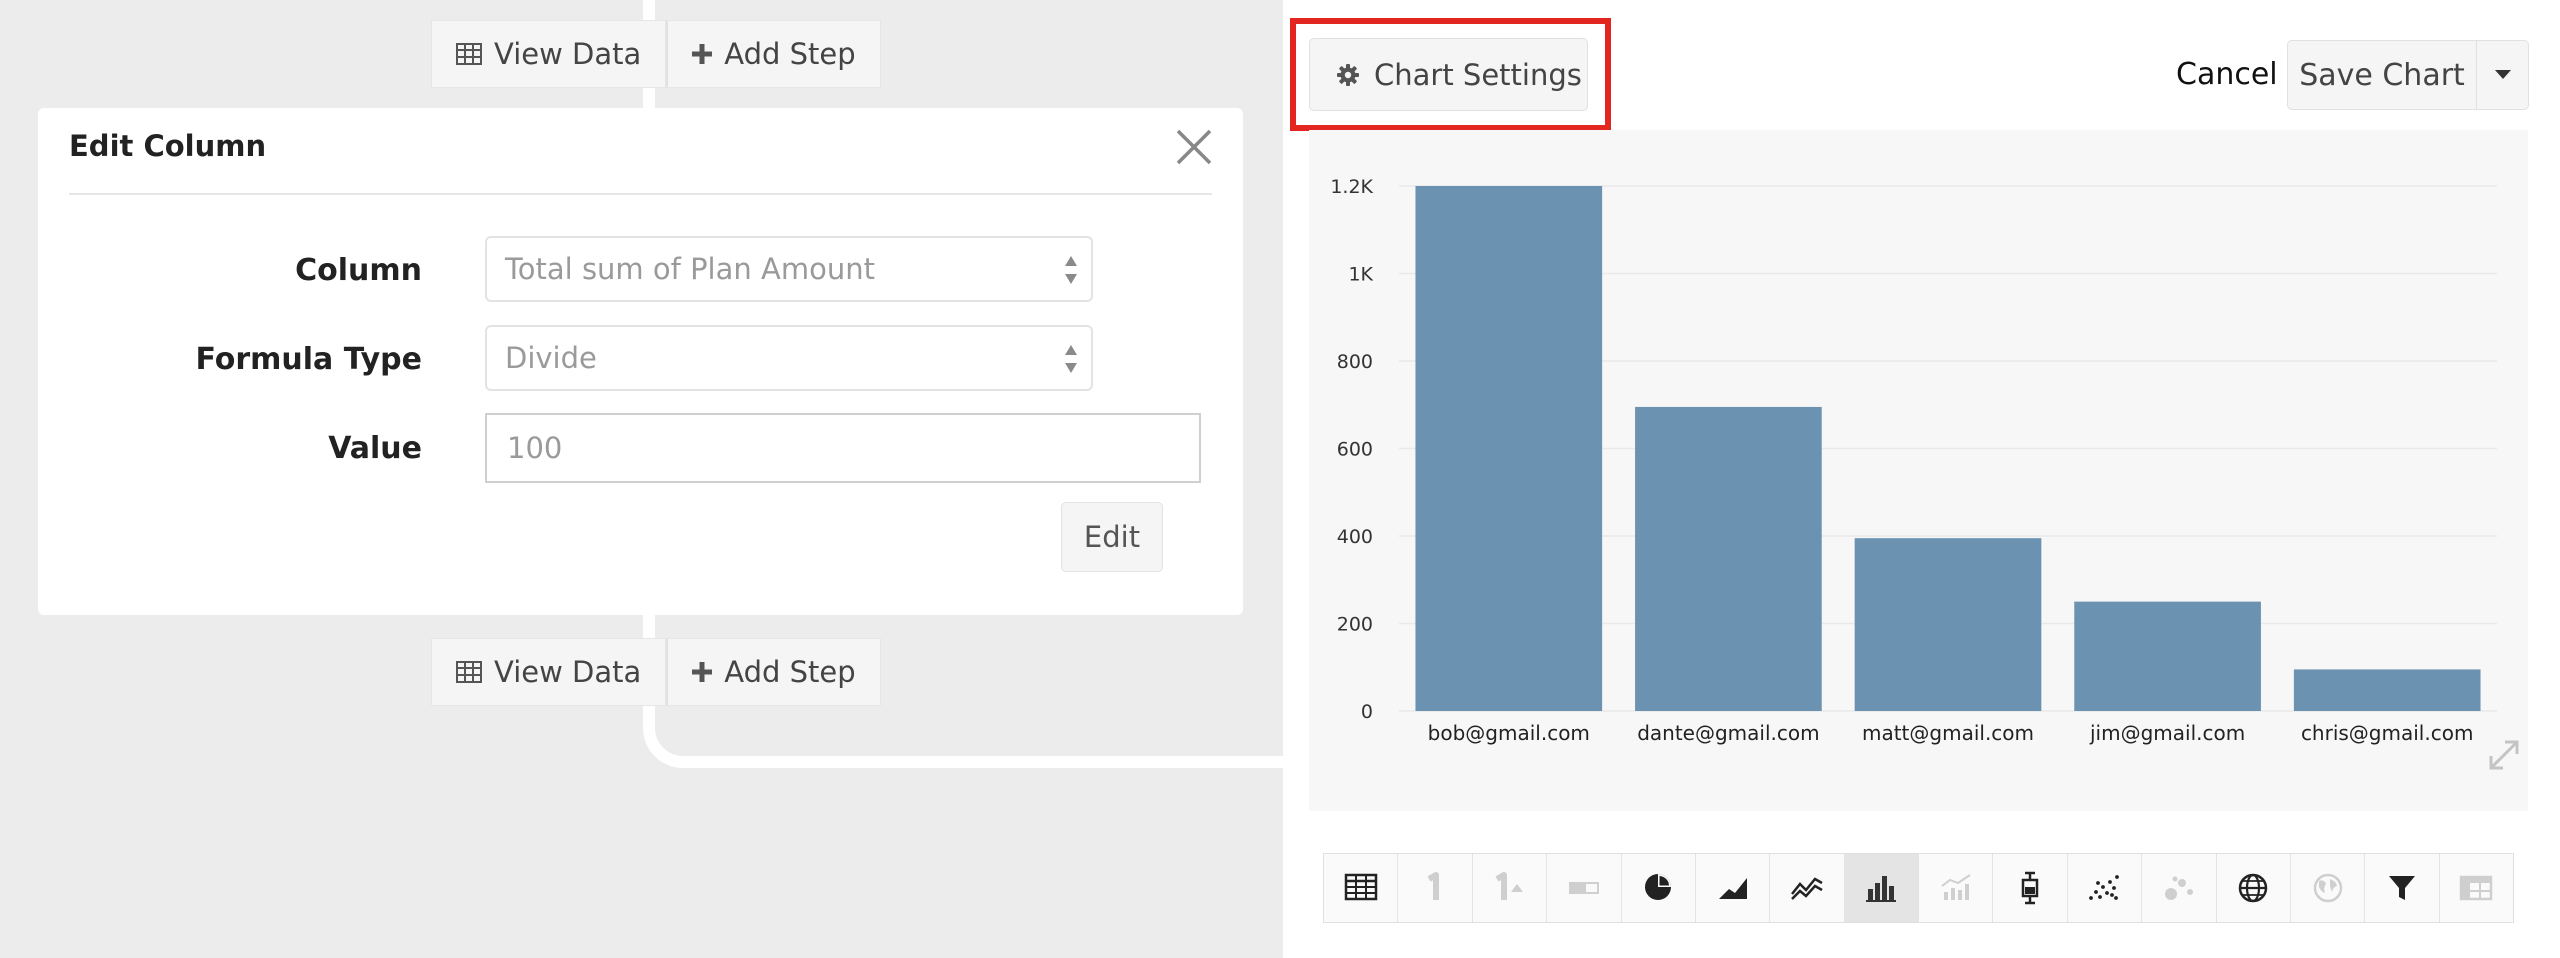 Image resolution: width=2560 pixels, height=958 pixels. I want to click on scatter-icon, so click(2104, 887).